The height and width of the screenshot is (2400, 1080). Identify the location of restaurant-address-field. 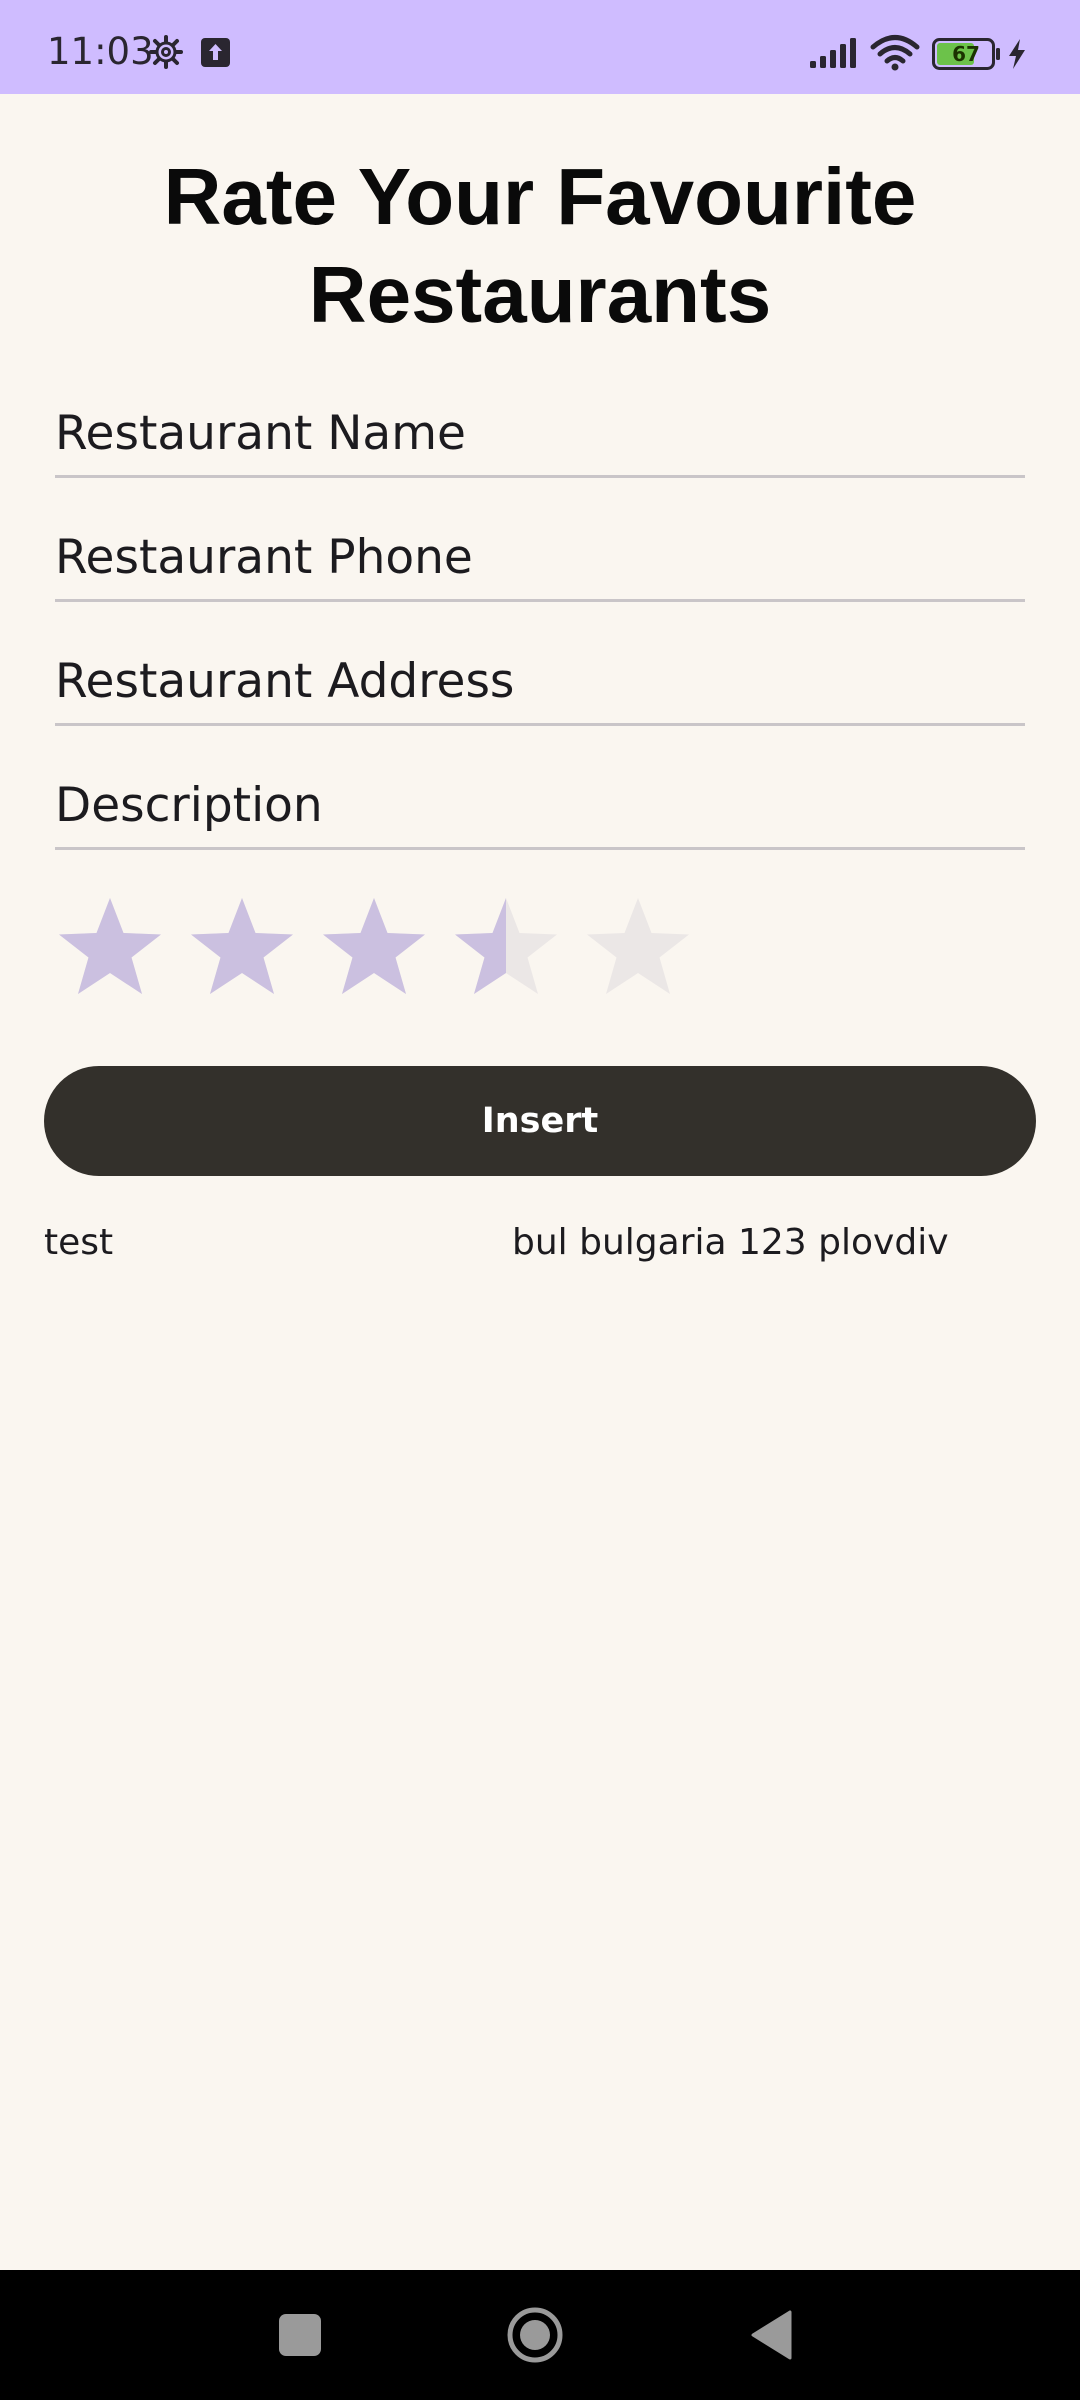
(540, 683).